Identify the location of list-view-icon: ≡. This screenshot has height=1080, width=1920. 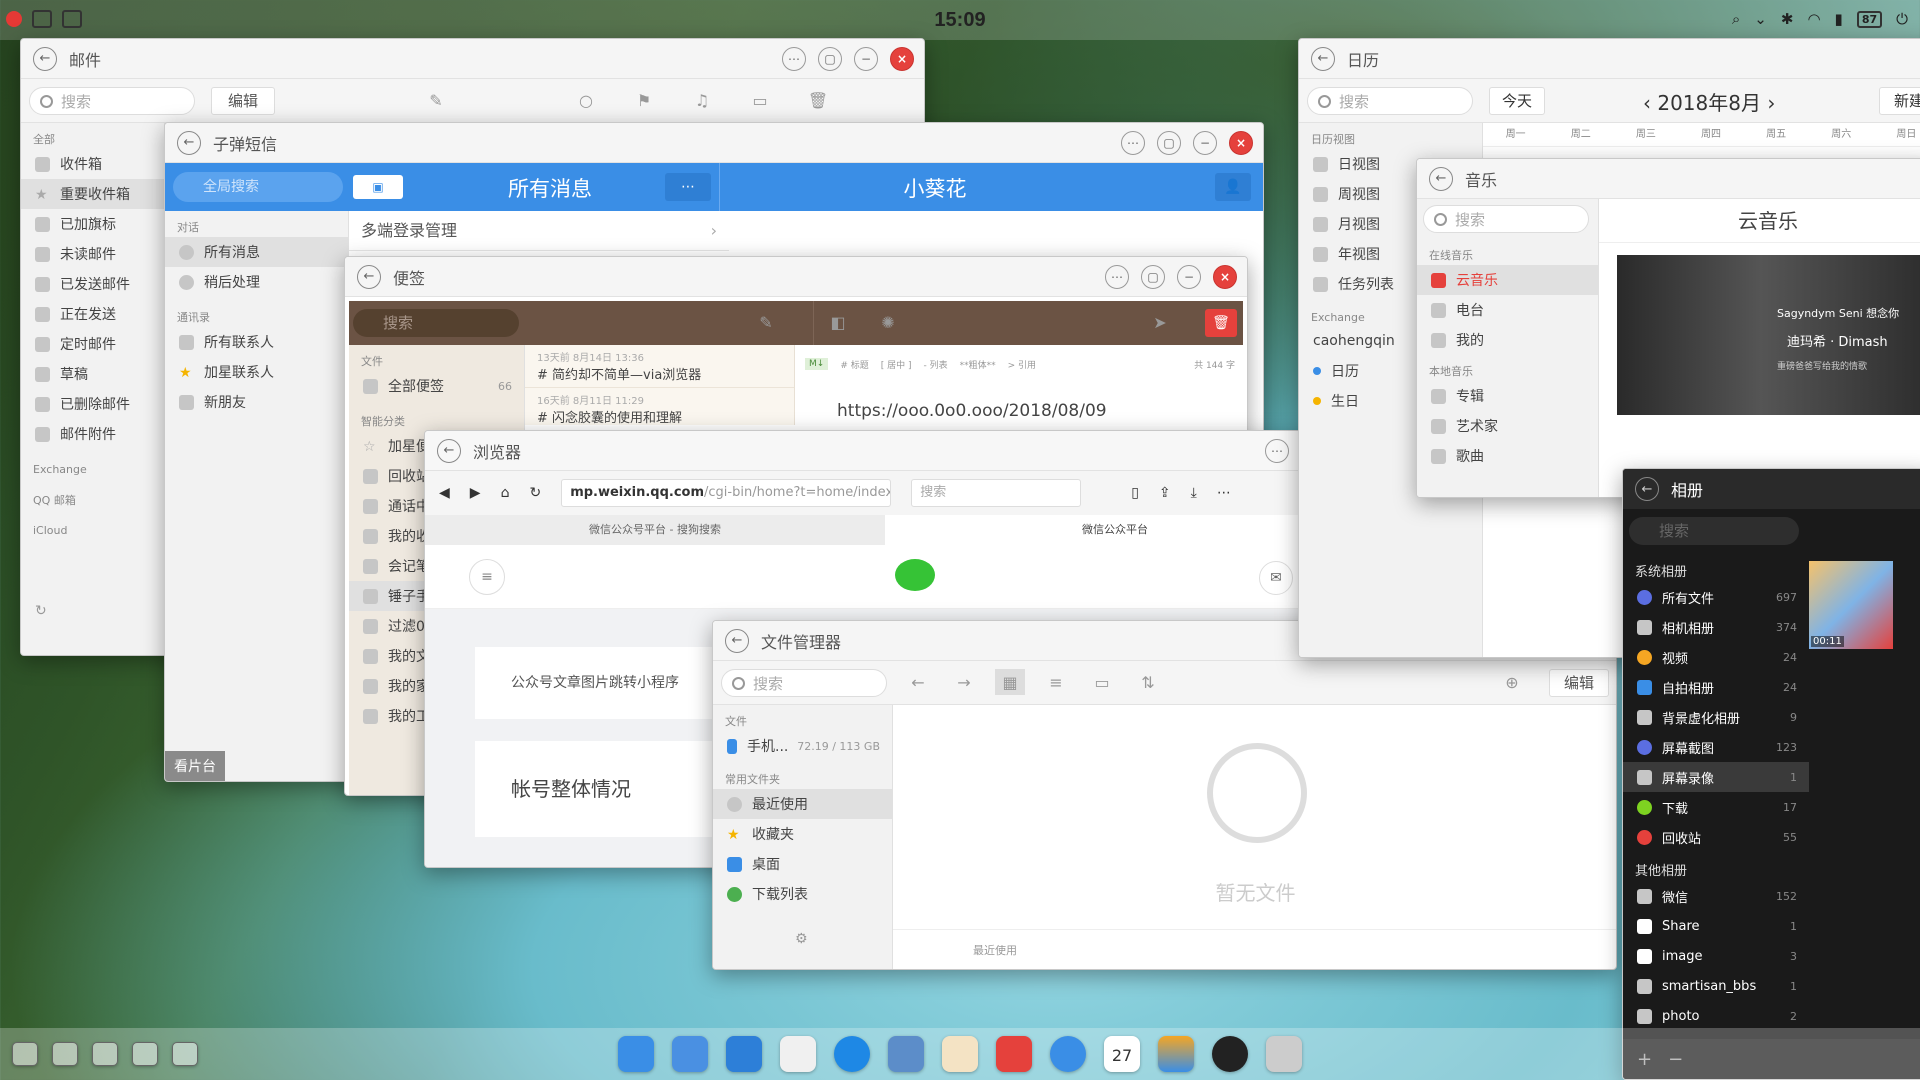
(1056, 682).